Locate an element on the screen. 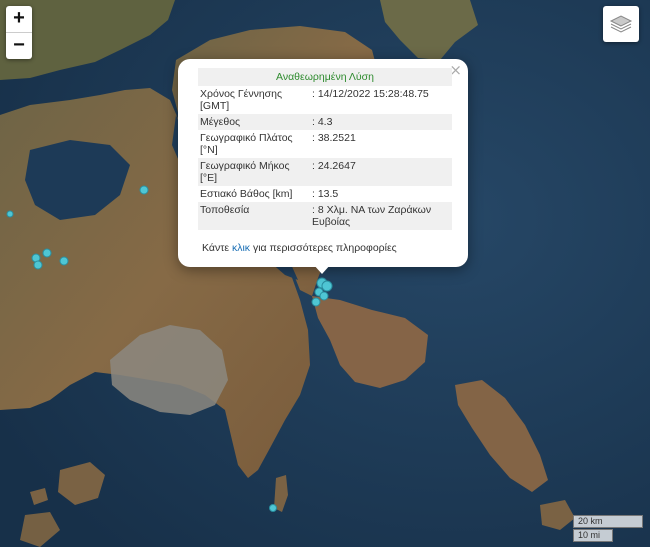  detail-value: : 24.2647 is located at coordinates (381, 172).